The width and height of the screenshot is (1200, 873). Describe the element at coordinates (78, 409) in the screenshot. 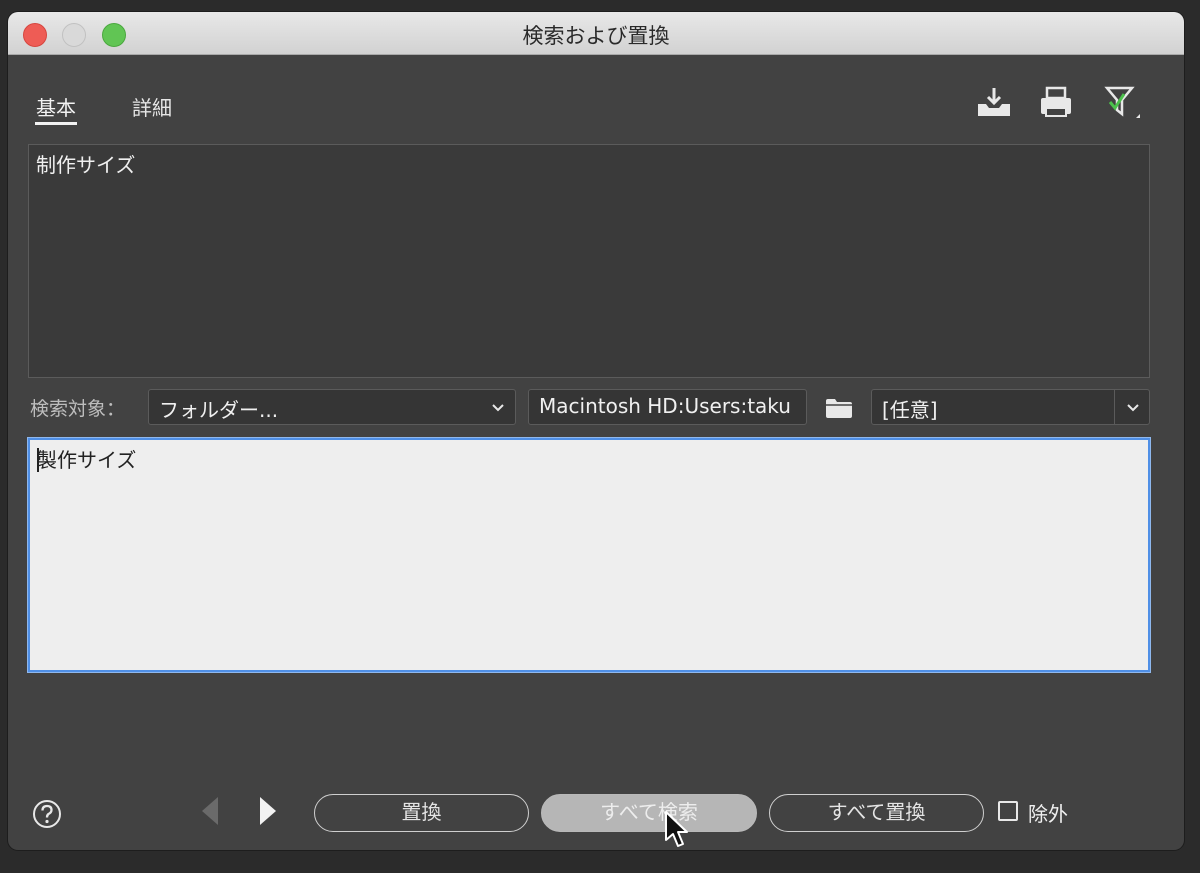

I see `search-scope-label: 検索対象：` at that location.